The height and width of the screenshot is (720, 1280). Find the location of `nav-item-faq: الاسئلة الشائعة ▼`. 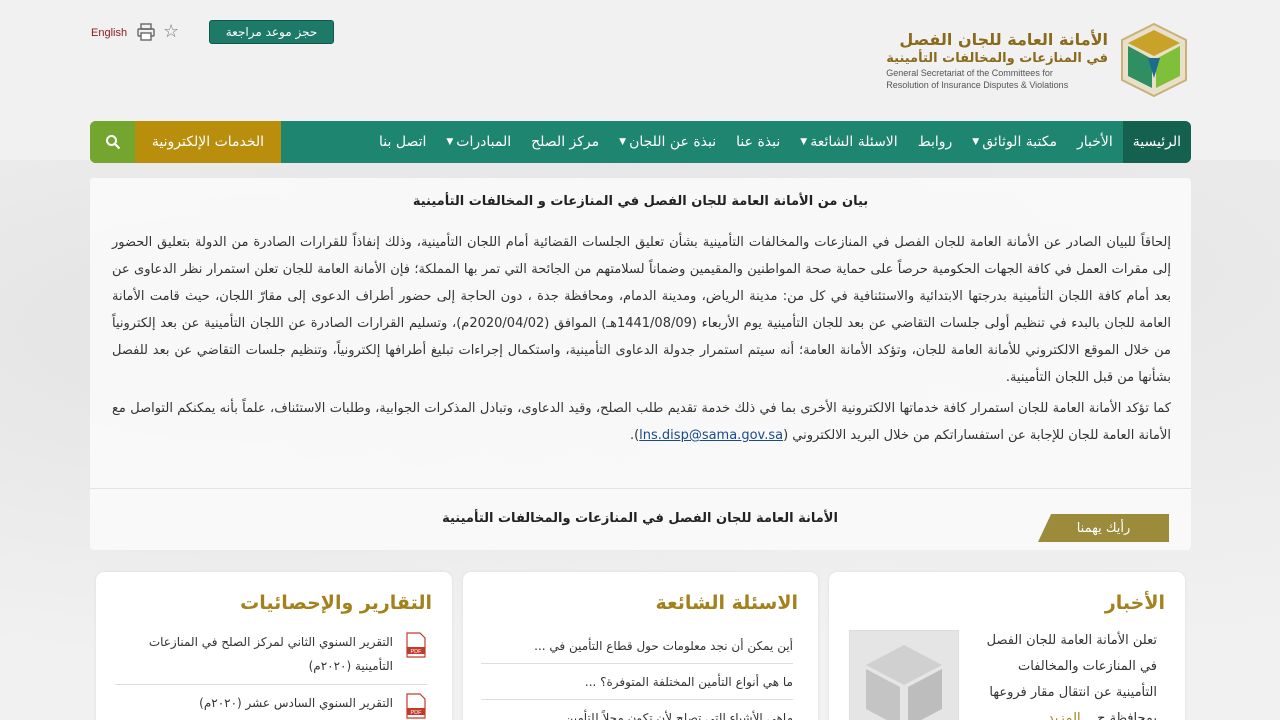

nav-item-faq: الاسئلة الشائعة ▼ is located at coordinates (848, 142).